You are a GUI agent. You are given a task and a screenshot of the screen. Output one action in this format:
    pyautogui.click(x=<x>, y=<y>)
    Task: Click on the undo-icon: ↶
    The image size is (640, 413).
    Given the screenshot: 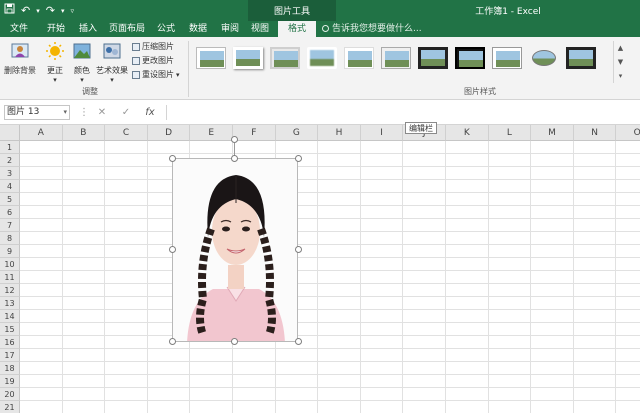 What is the action you would take?
    pyautogui.click(x=25, y=11)
    